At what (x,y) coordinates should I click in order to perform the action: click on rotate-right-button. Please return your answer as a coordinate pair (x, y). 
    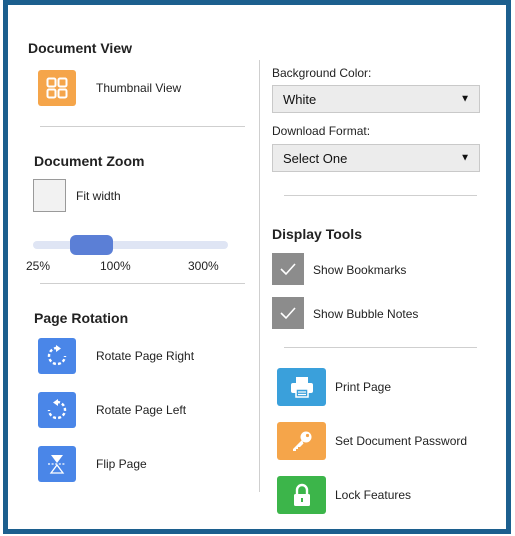
    Looking at the image, I should click on (57, 356).